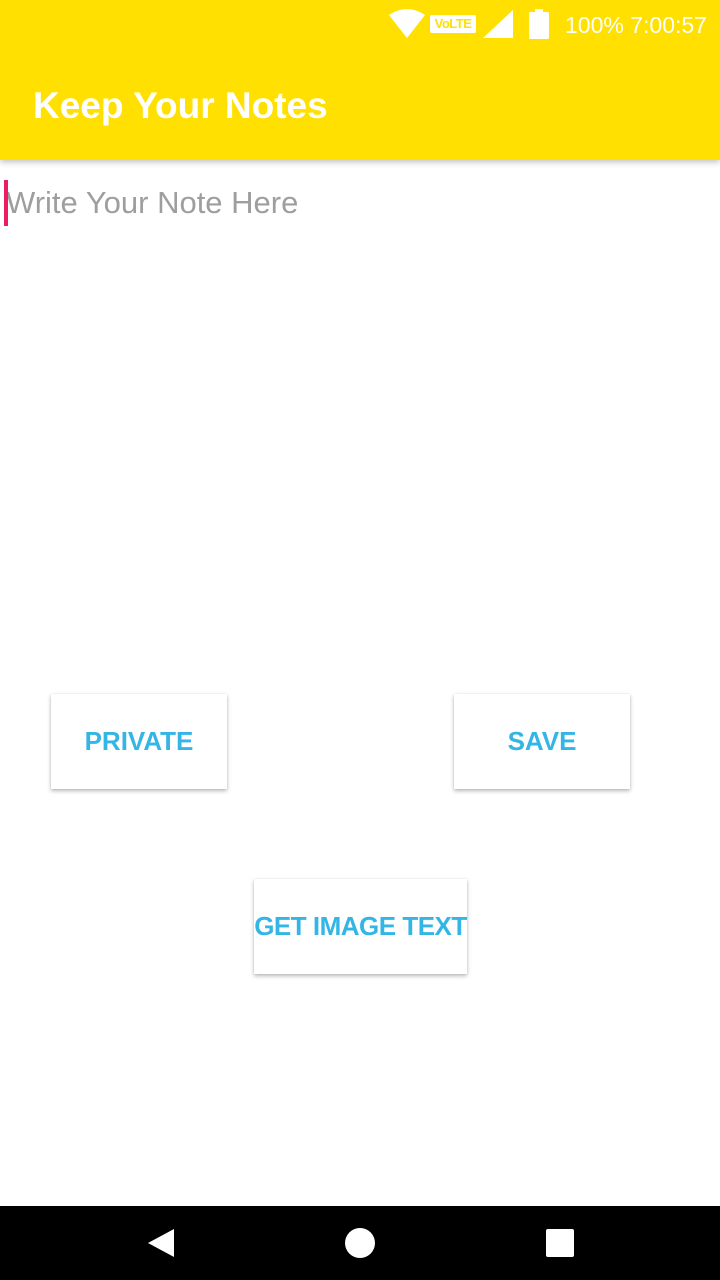  Describe the element at coordinates (594, 25) in the screenshot. I see `battery-percentage: 100%` at that location.